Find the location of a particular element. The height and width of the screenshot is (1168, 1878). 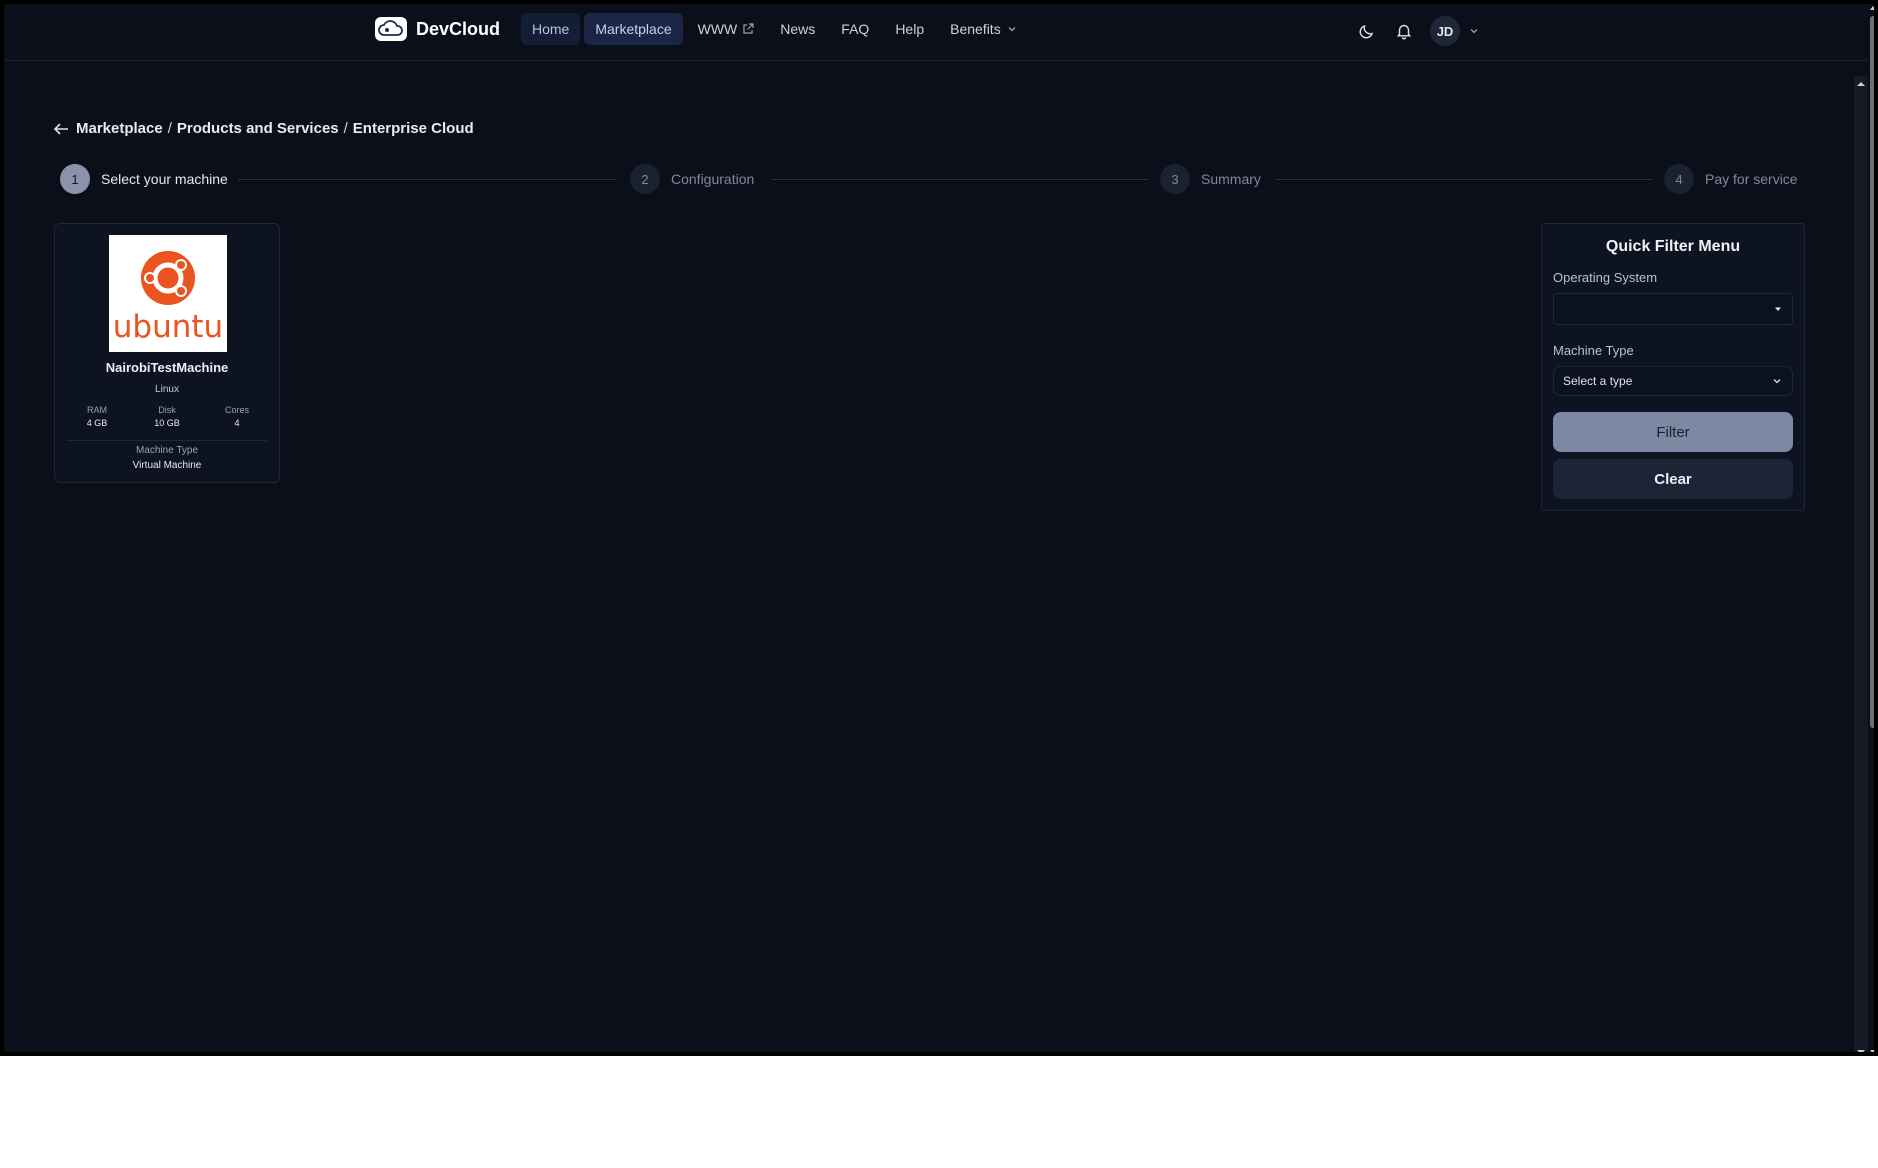

nav-news-label: News is located at coordinates (798, 29).